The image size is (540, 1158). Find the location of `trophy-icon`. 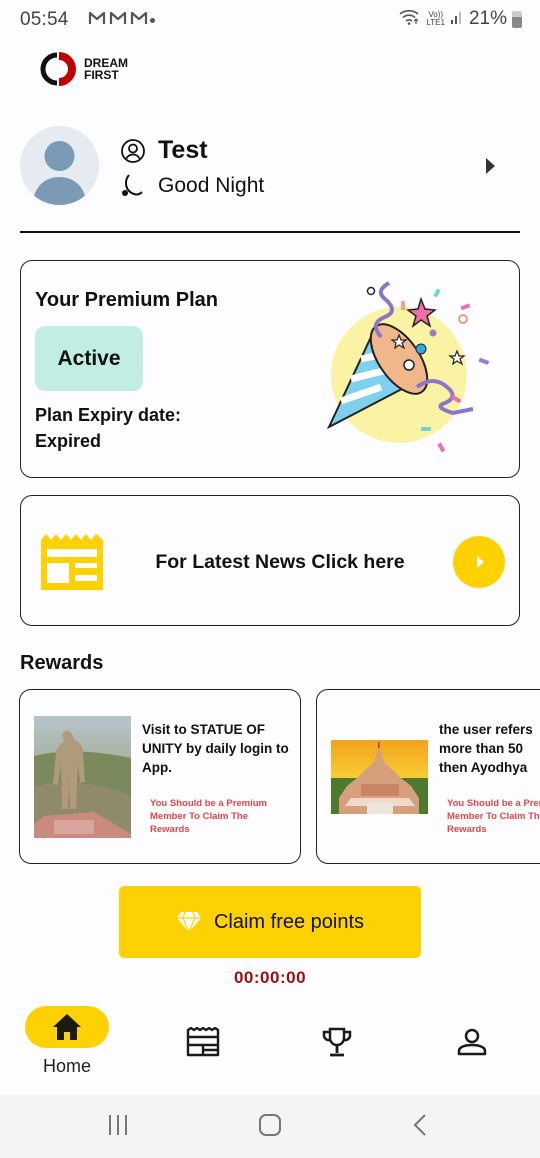

trophy-icon is located at coordinates (337, 1042).